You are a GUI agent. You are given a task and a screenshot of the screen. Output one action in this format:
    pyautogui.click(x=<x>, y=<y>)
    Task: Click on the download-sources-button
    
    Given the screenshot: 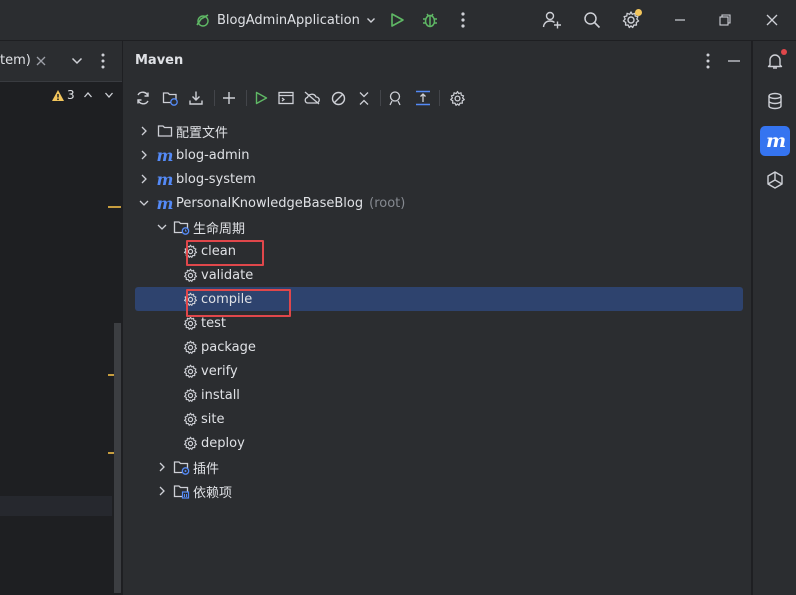 What is the action you would take?
    pyautogui.click(x=196, y=98)
    